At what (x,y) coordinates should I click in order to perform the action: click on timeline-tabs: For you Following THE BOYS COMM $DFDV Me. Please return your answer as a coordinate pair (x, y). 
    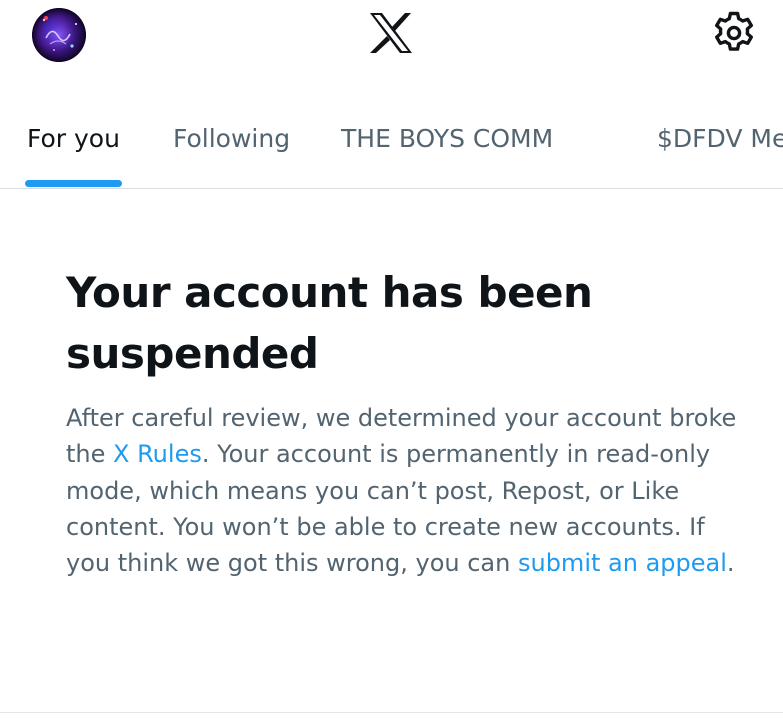
    Looking at the image, I should click on (391, 142).